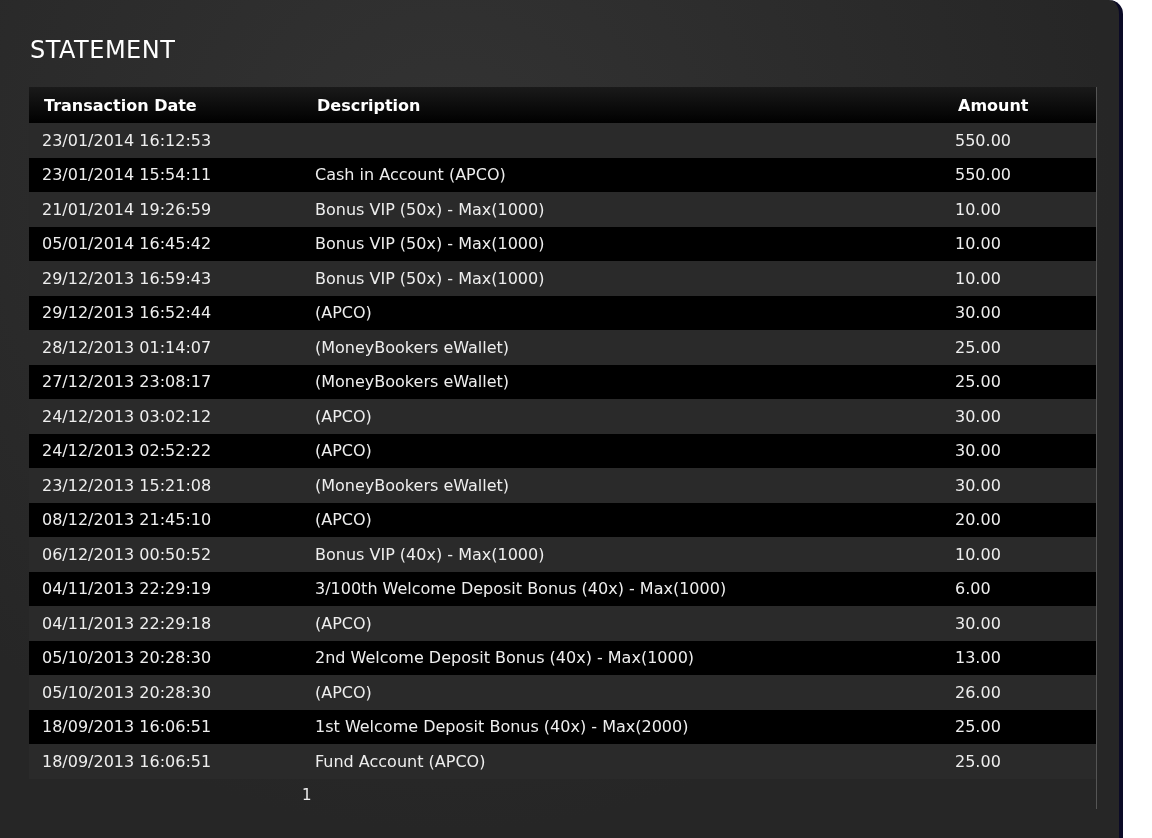  Describe the element at coordinates (127, 140) in the screenshot. I see `table-cell: 23/01/2014 16:12:53` at that location.